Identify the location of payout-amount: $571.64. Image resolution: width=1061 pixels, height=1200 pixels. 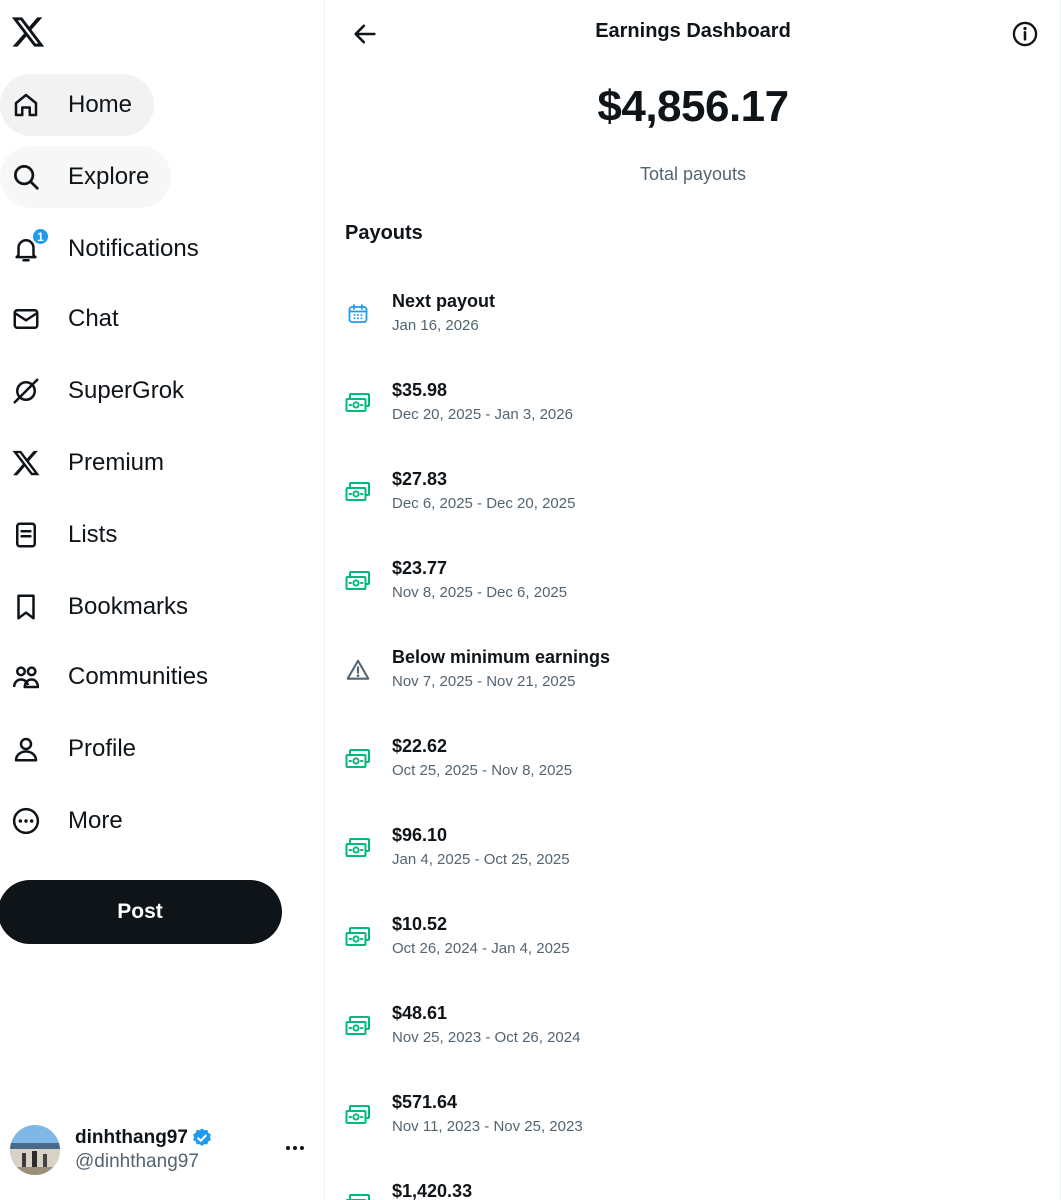
(425, 1102).